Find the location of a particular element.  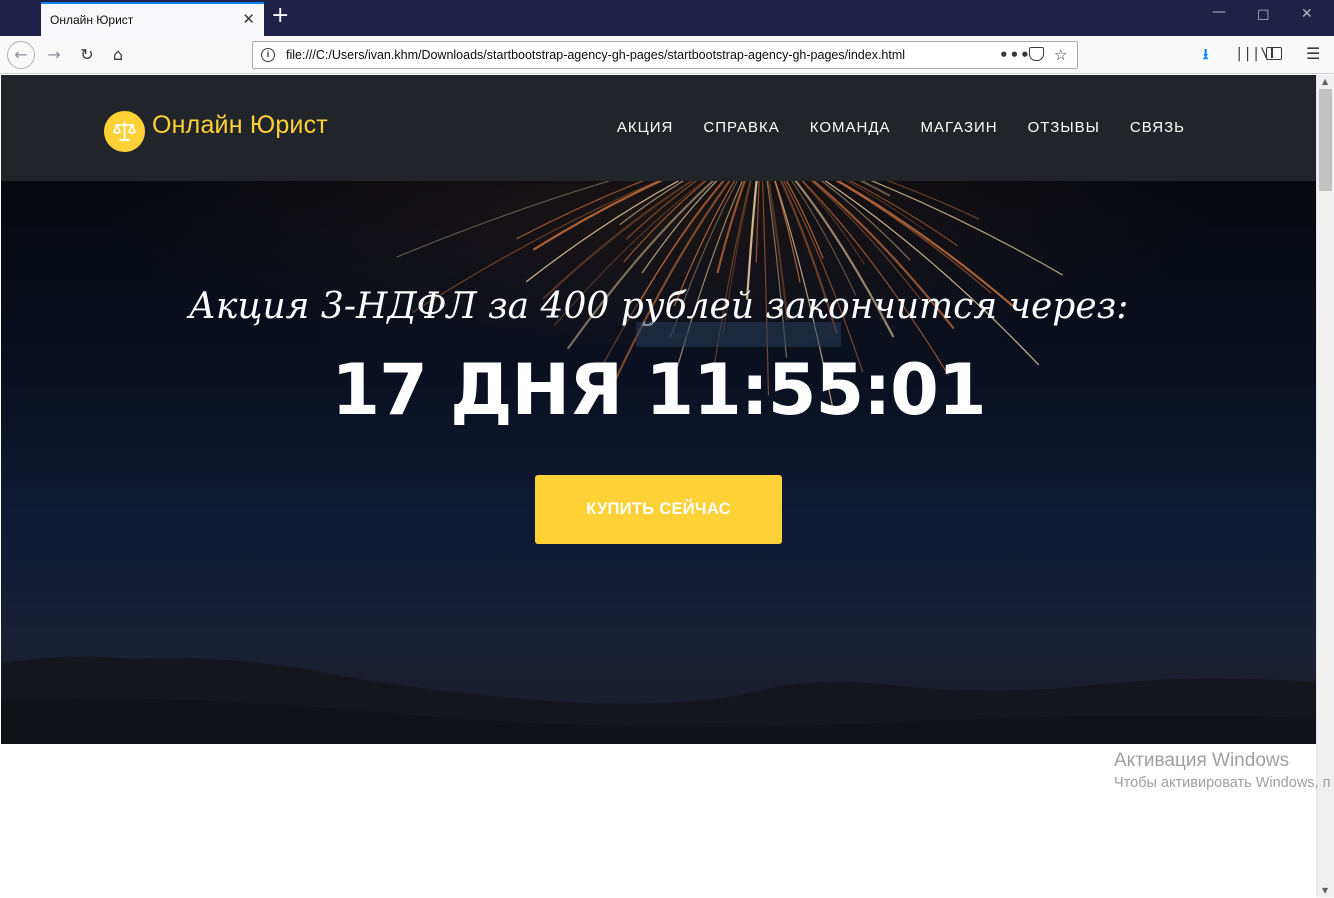

maximize-icon: ☐ is located at coordinates (1263, 16).